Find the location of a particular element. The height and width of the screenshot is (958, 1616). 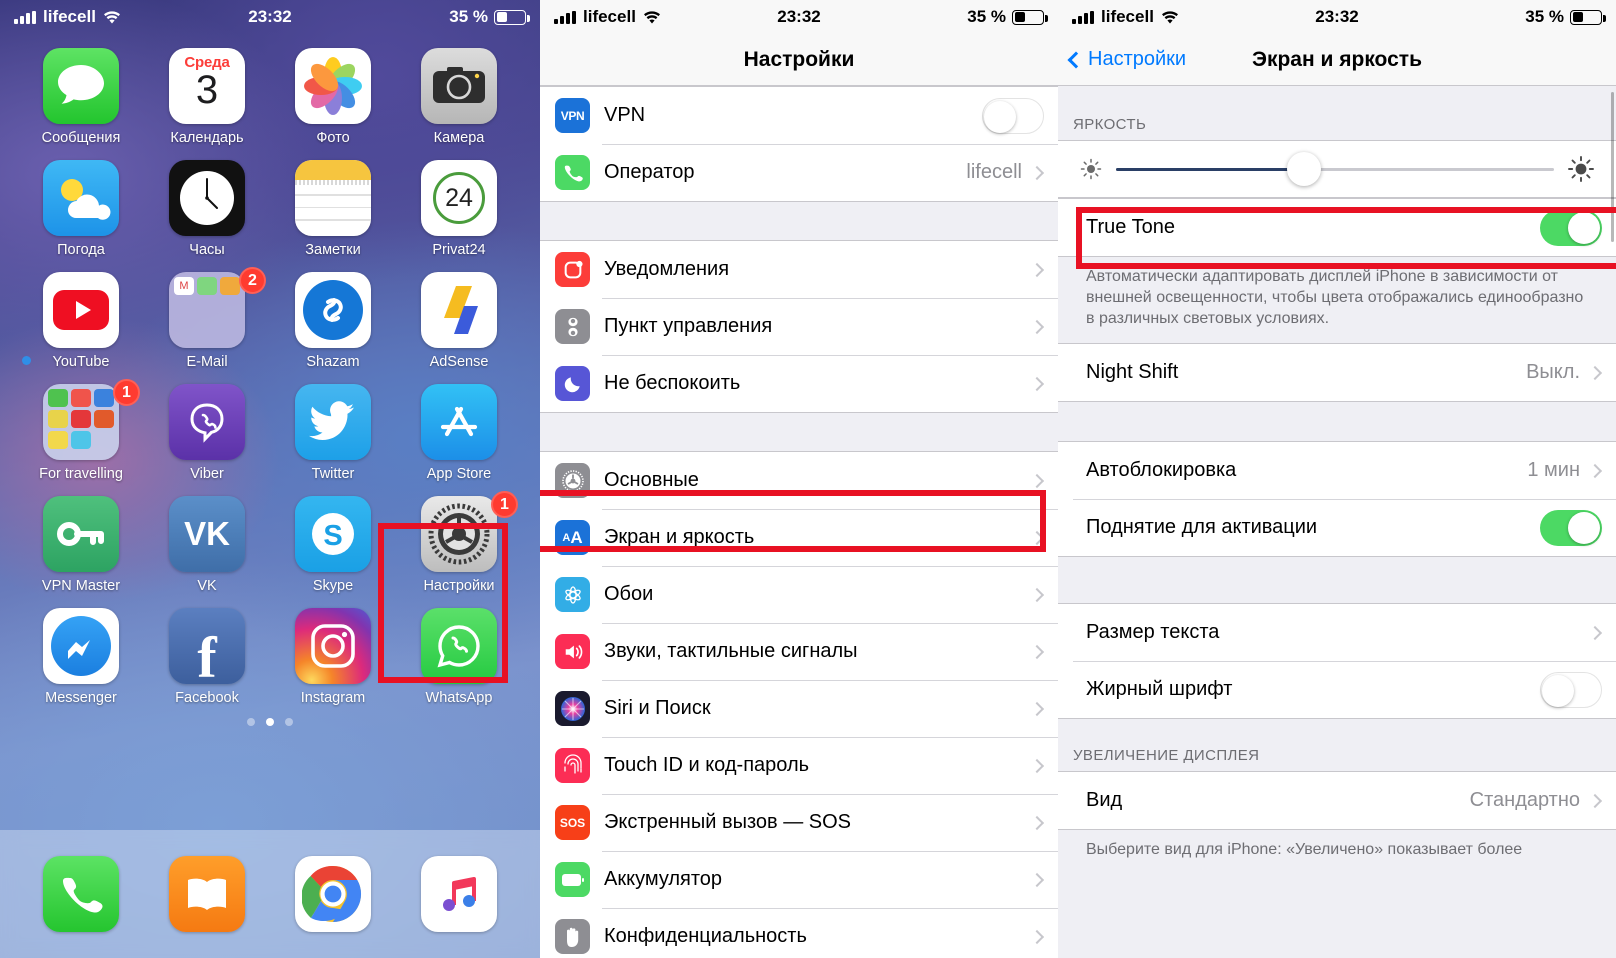

app-skype: S Skype is located at coordinates (333, 545).